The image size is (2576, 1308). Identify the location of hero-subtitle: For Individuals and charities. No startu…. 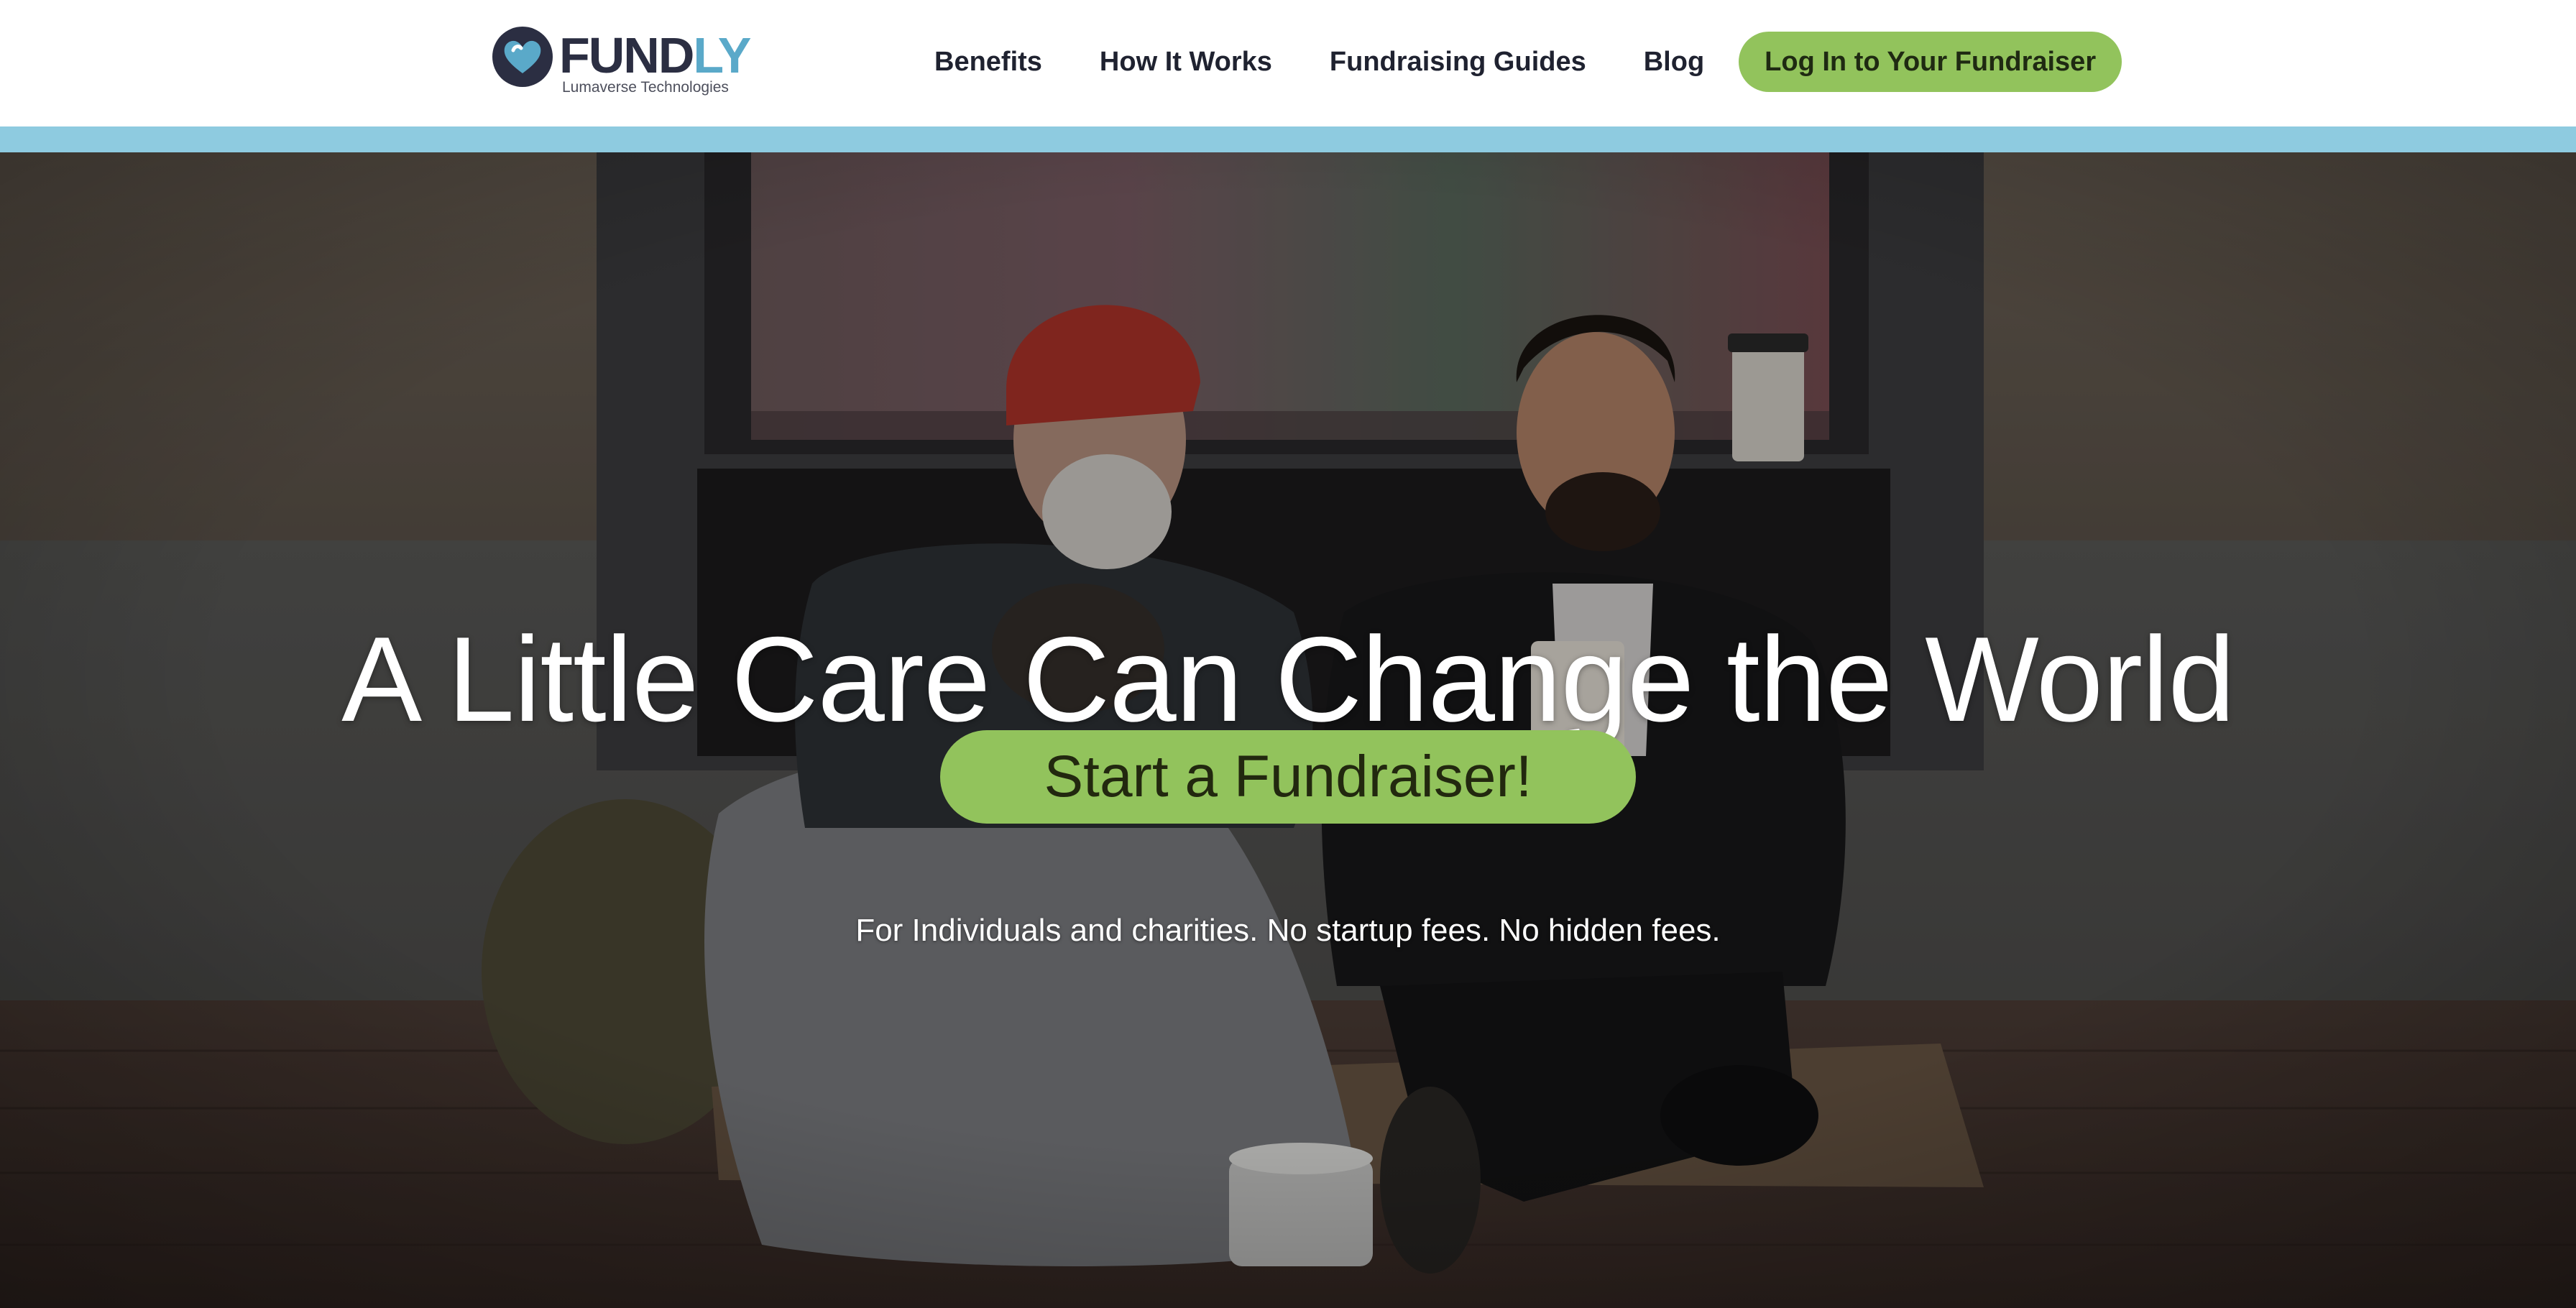
(1288, 930).